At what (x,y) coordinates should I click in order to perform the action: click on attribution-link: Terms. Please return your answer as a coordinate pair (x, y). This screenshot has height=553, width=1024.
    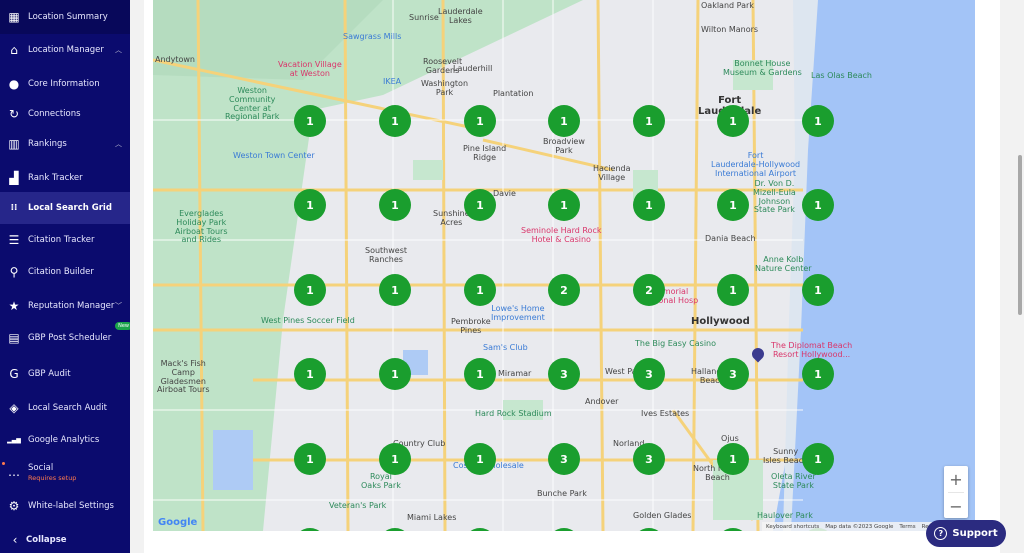
    Looking at the image, I should click on (907, 527).